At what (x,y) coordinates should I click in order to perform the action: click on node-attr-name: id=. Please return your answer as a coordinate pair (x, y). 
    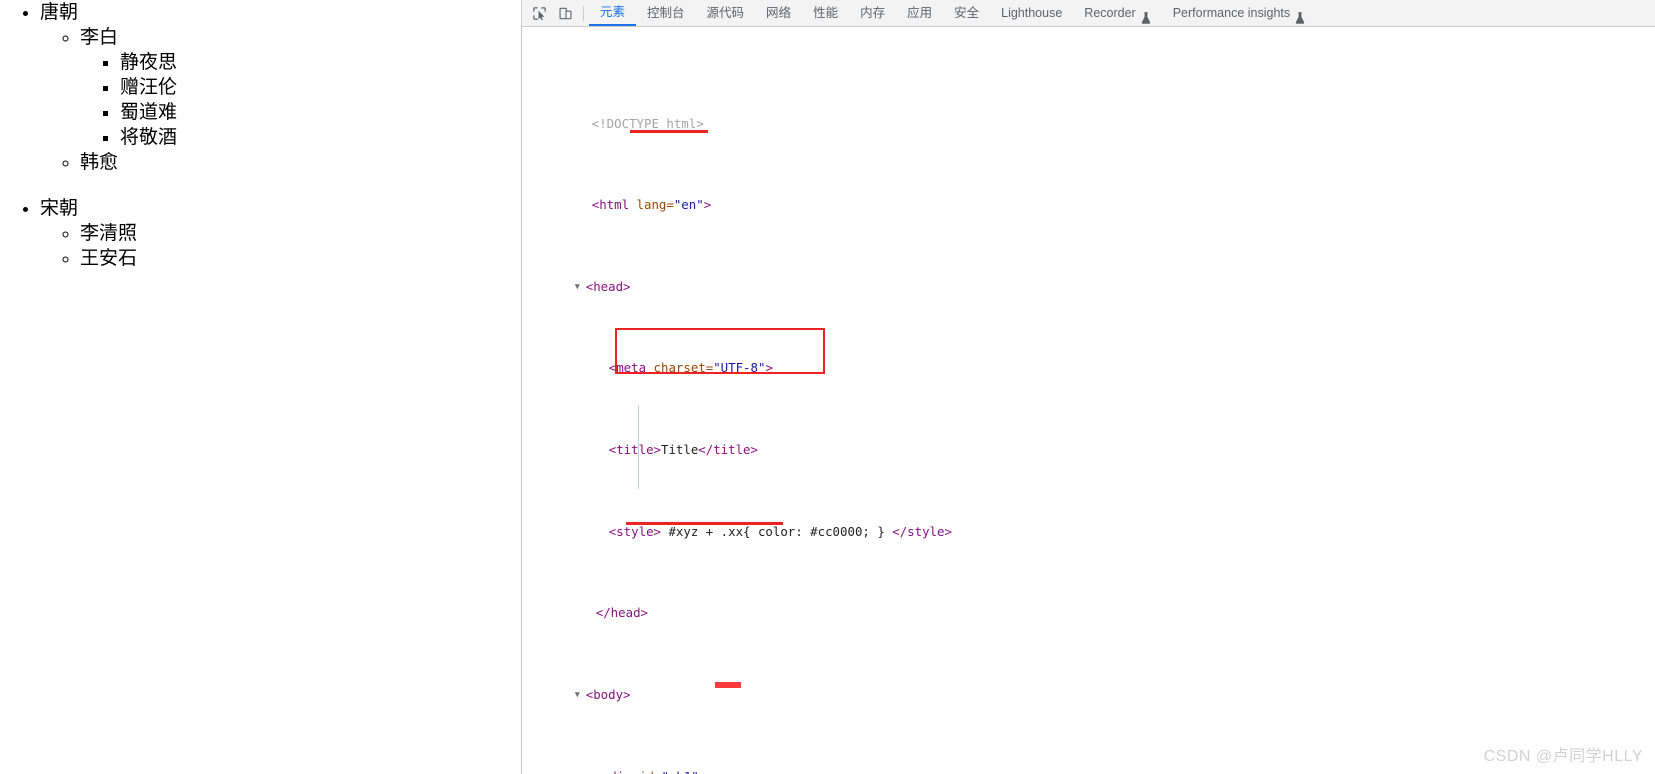
    Looking at the image, I should click on (646, 771).